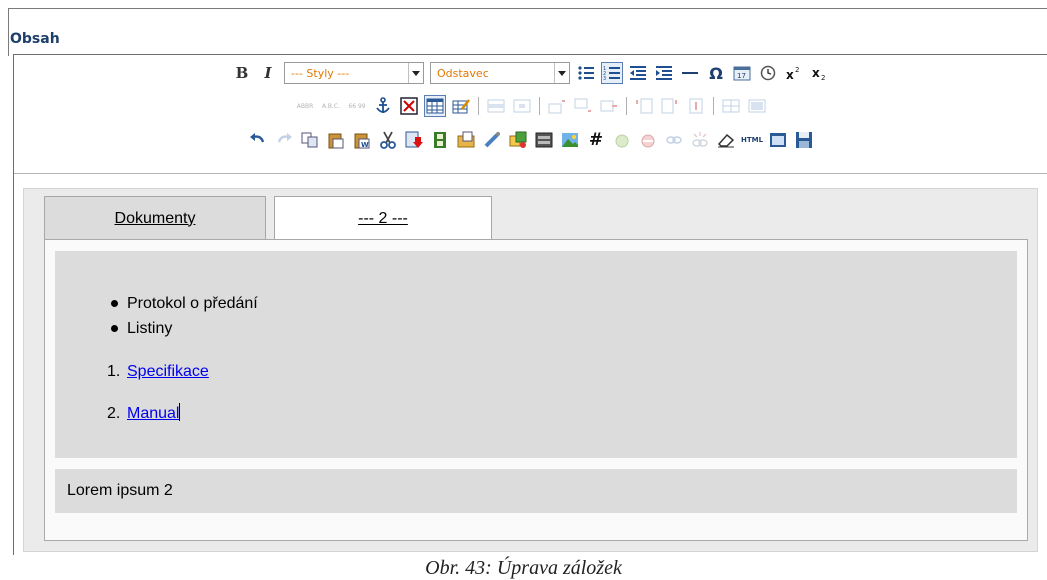  Describe the element at coordinates (583, 106) in the screenshot. I see `insert-row-after-button` at that location.